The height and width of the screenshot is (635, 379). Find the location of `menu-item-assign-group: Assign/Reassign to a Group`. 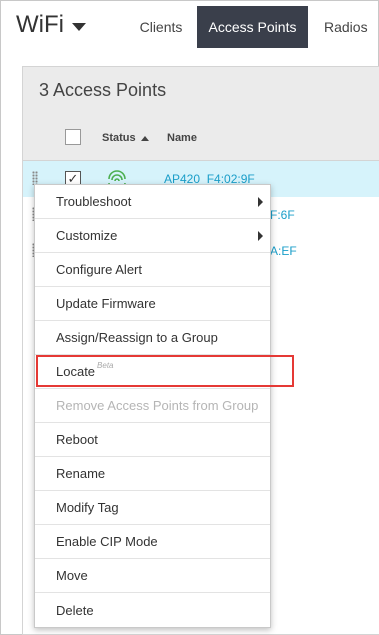

menu-item-assign-group: Assign/Reassign to a Group is located at coordinates (152, 338).